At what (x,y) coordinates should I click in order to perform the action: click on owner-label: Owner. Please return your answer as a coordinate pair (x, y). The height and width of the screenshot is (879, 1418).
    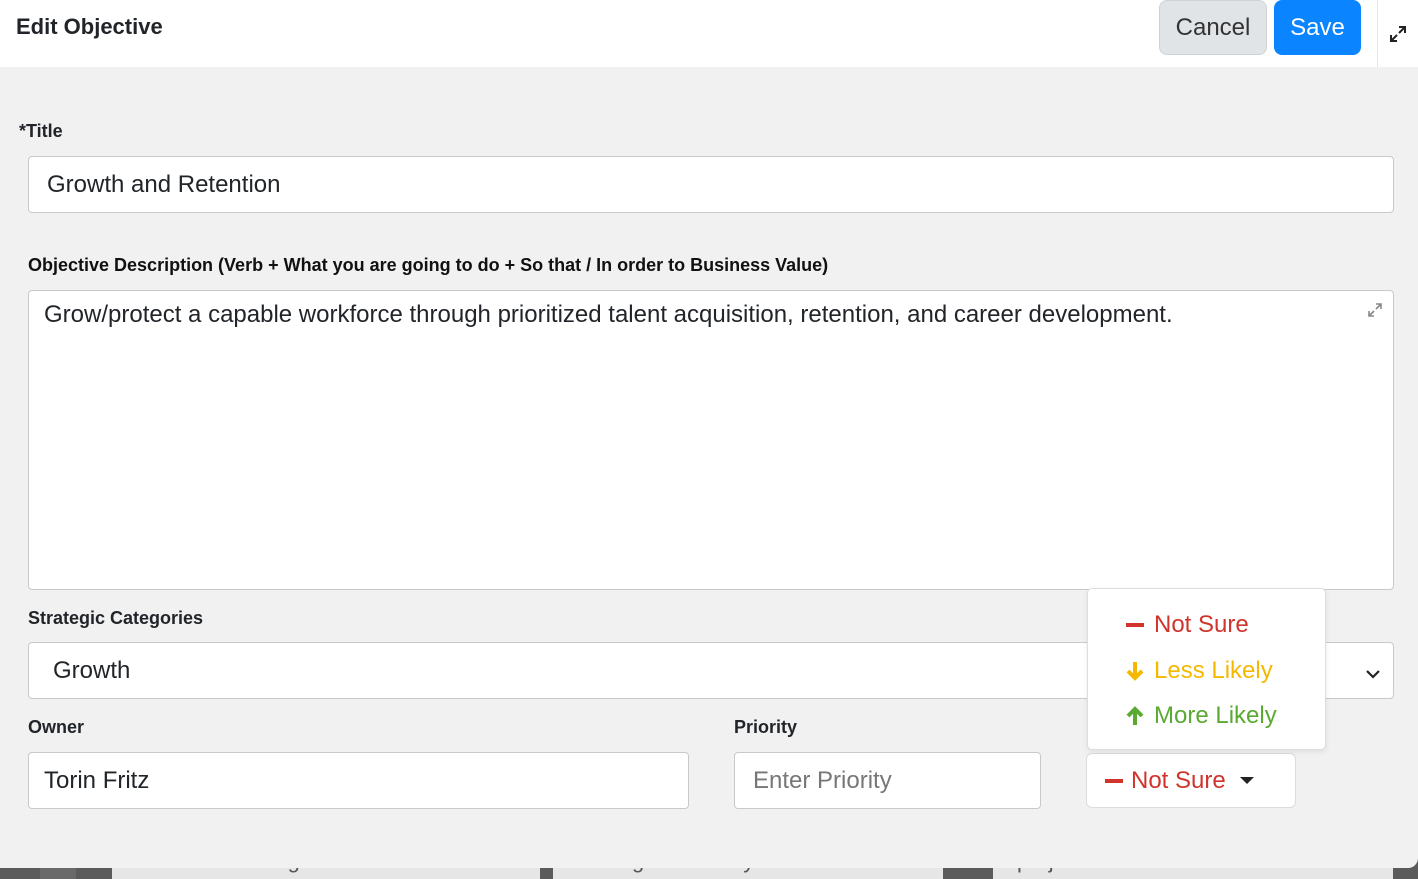
    Looking at the image, I should click on (56, 727).